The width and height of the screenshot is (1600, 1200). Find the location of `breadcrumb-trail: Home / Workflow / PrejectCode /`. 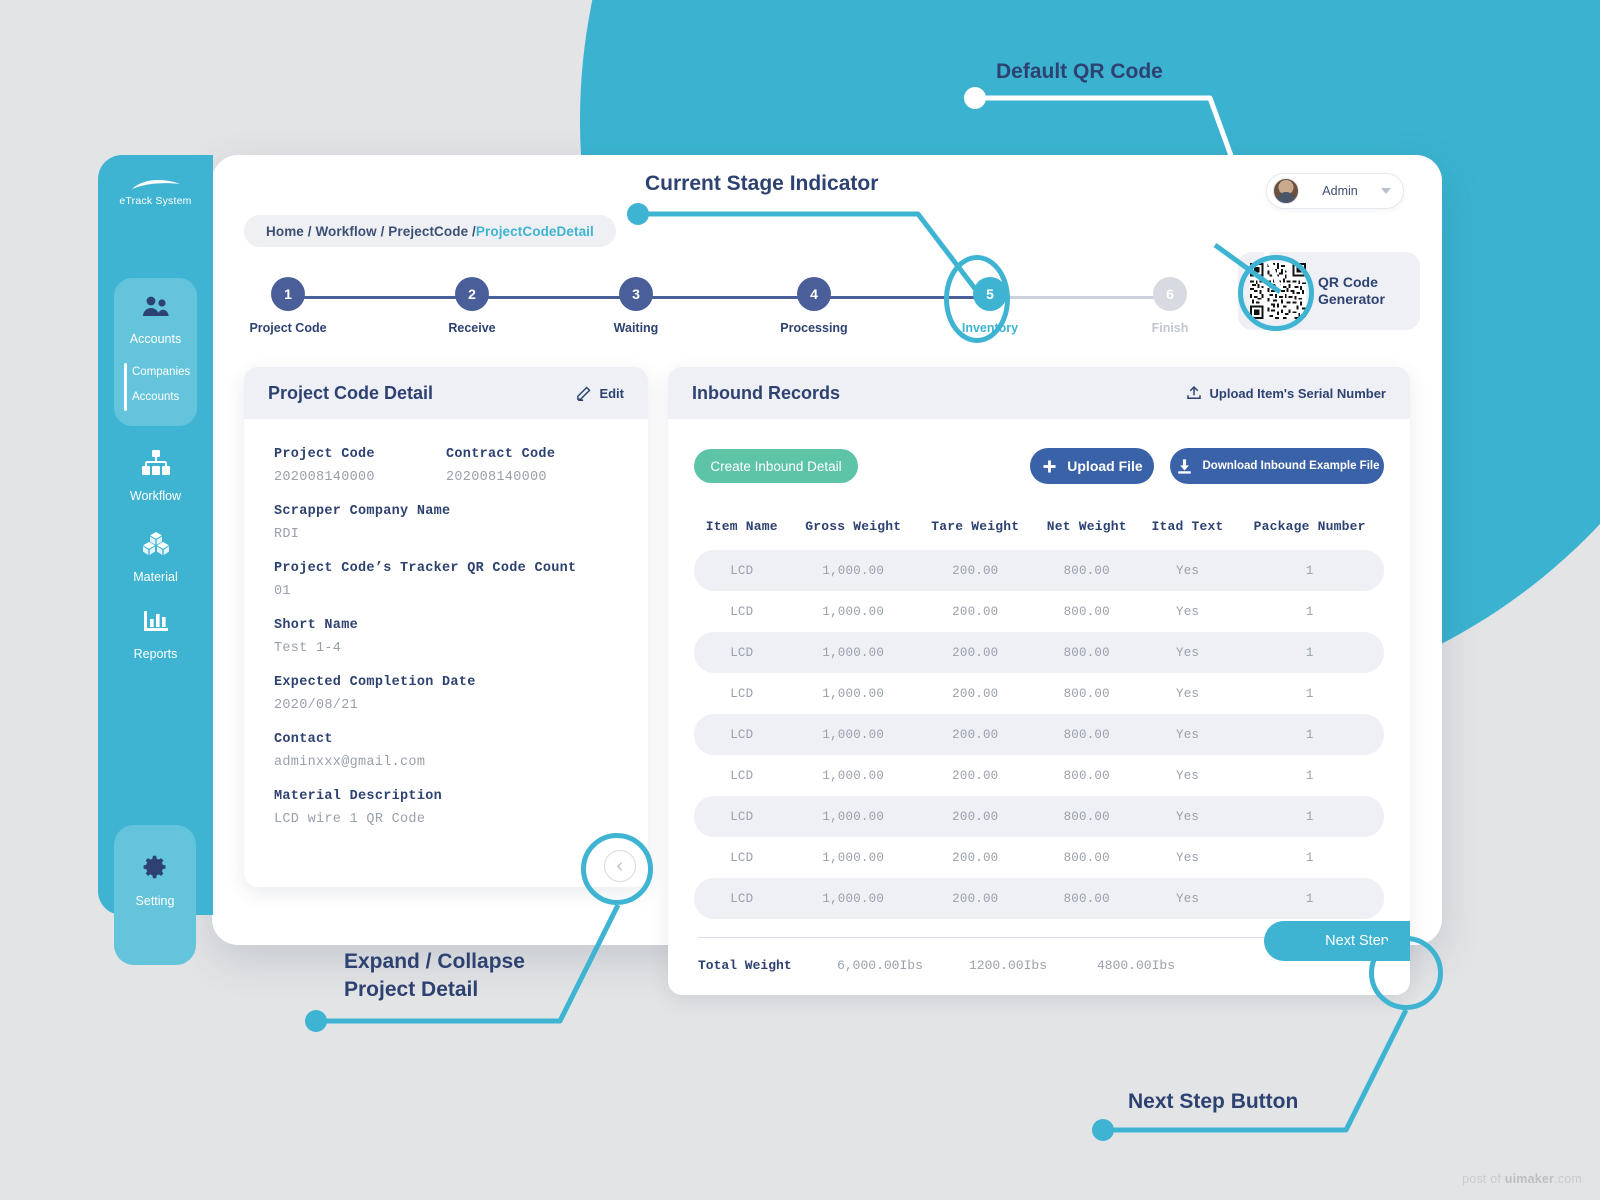

breadcrumb-trail: Home / Workflow / PrejectCode / is located at coordinates (371, 231).